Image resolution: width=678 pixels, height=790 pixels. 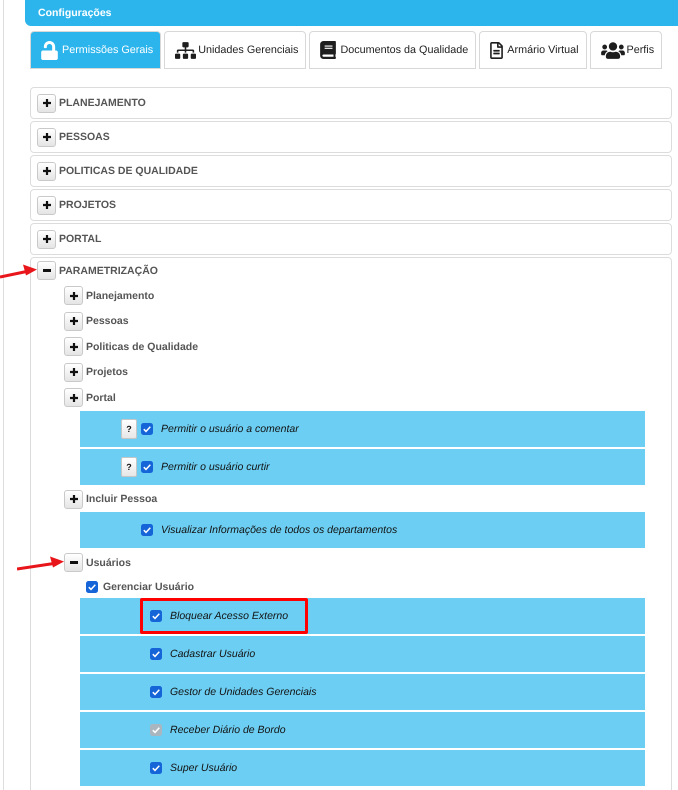 I want to click on section-title: POLITICAS DE QUALIDADE, so click(x=128, y=171).